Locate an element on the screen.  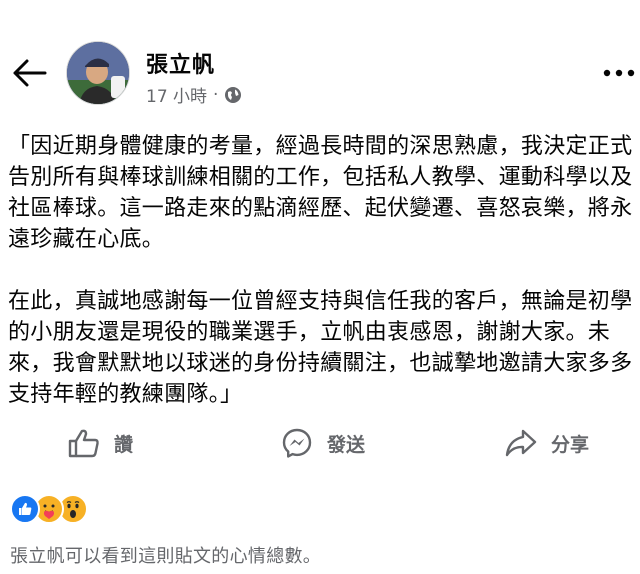
author-name: 張立帆 is located at coordinates (180, 63).